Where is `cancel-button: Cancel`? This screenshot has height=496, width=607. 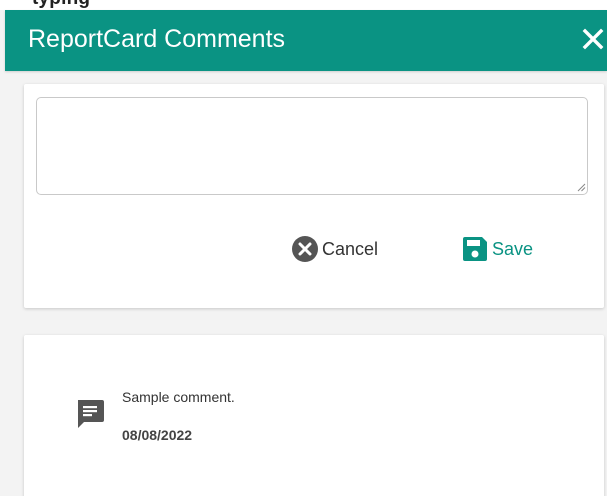
cancel-button: Cancel is located at coordinates (334, 249).